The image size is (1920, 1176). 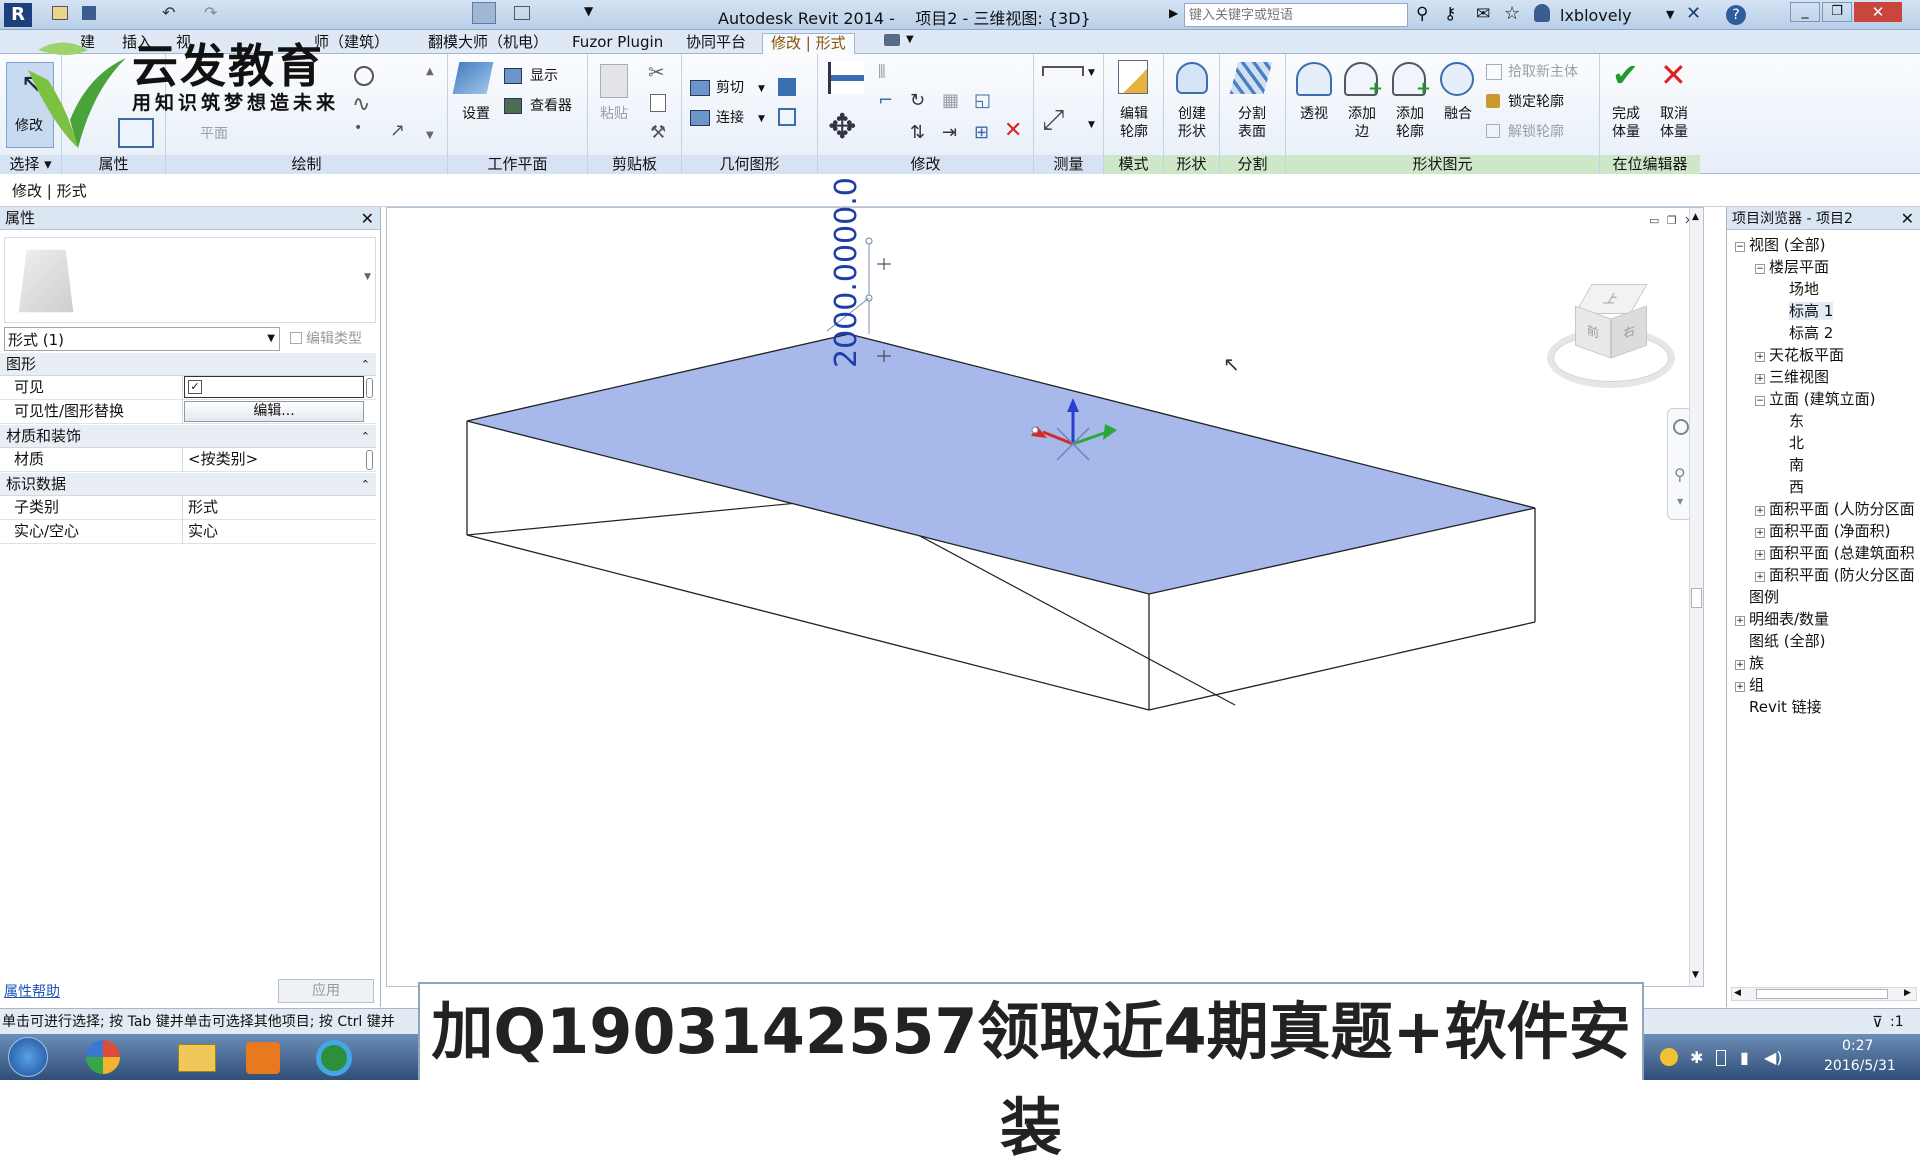 I want to click on join-geometry-button: 连接, so click(x=730, y=118).